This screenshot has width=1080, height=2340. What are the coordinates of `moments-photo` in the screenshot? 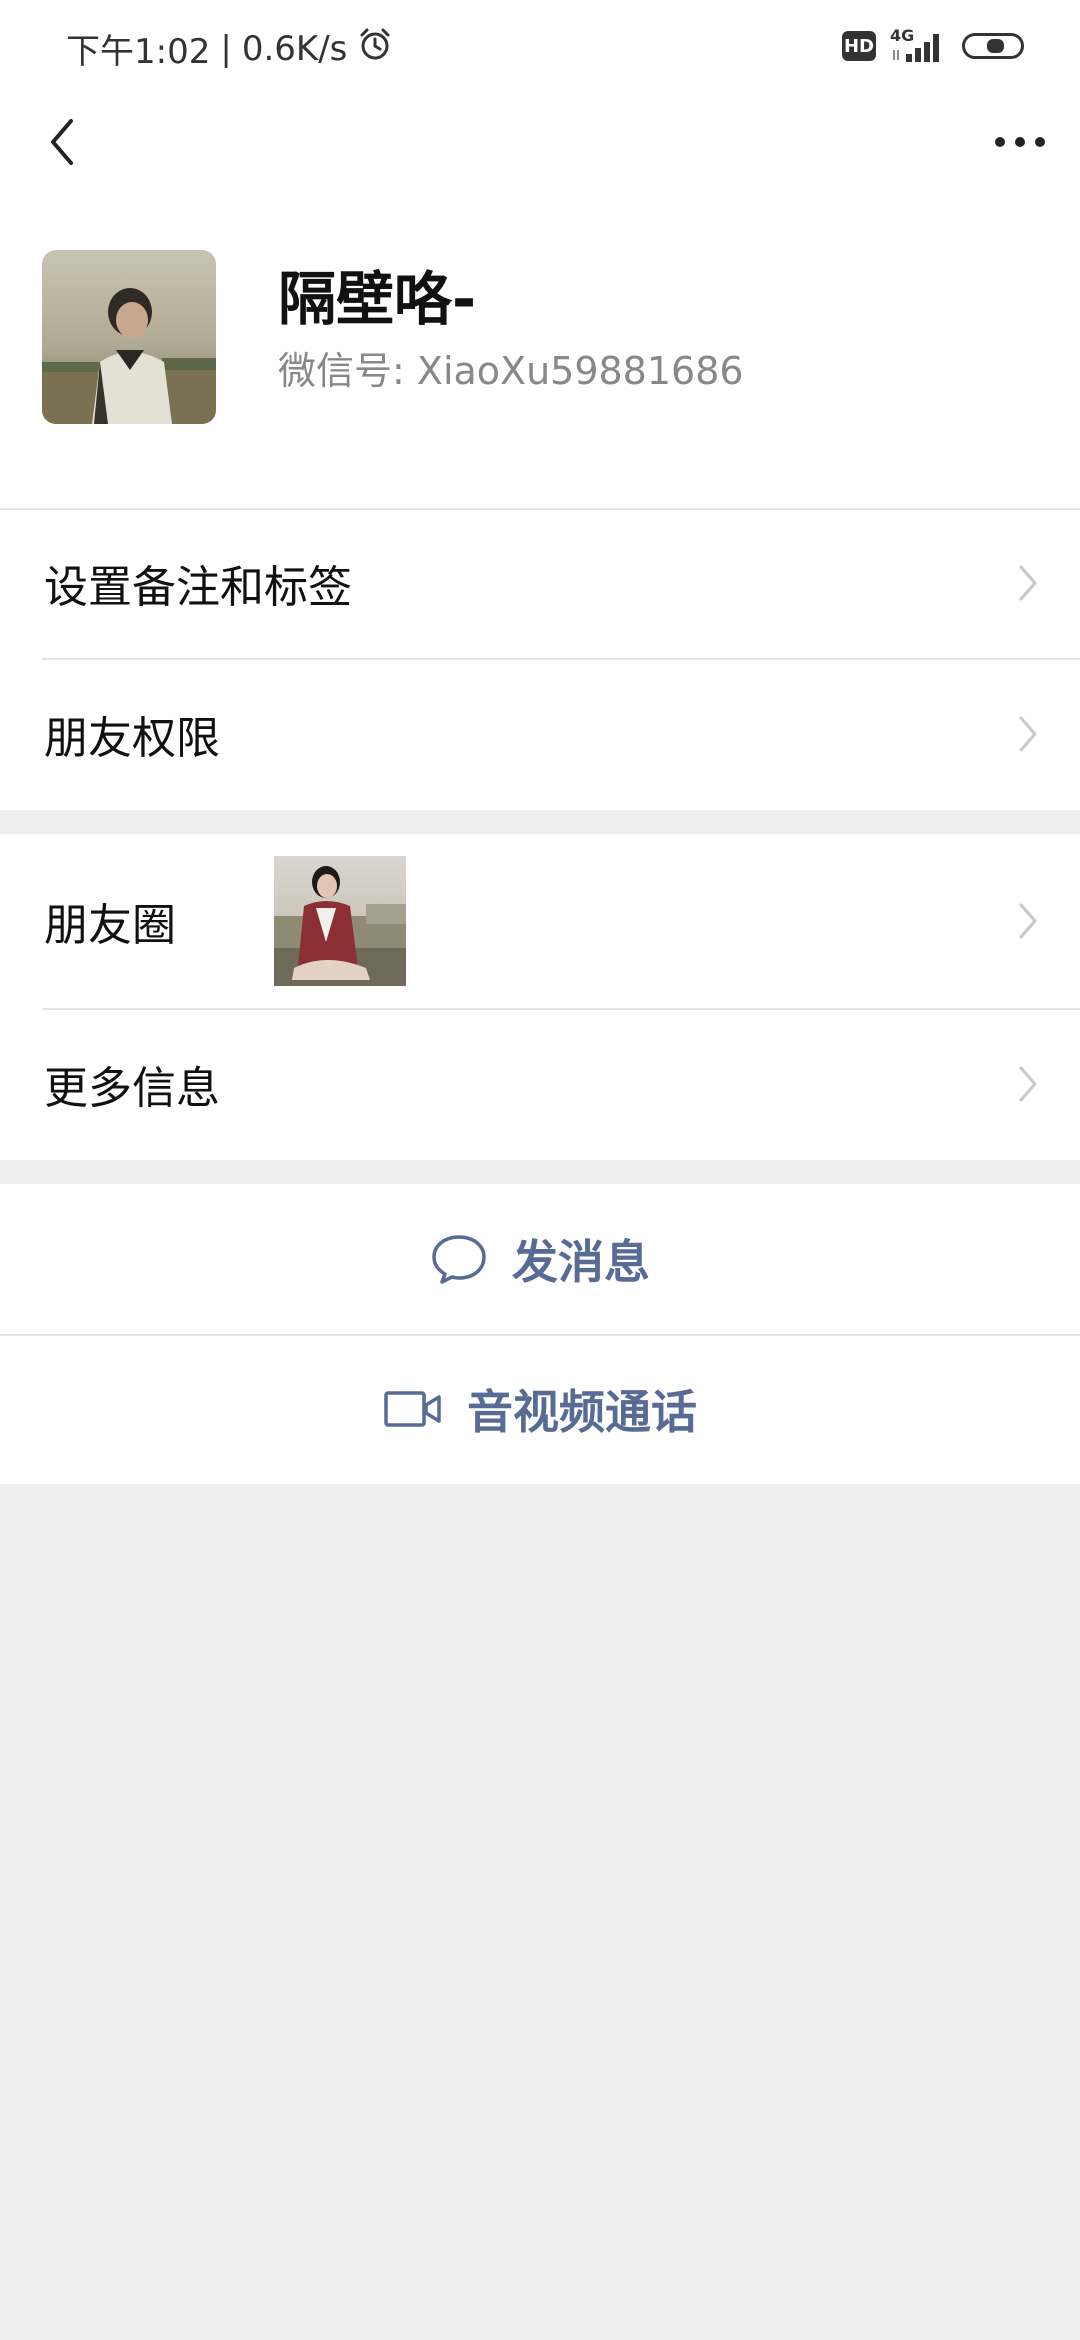 It's located at (340, 921).